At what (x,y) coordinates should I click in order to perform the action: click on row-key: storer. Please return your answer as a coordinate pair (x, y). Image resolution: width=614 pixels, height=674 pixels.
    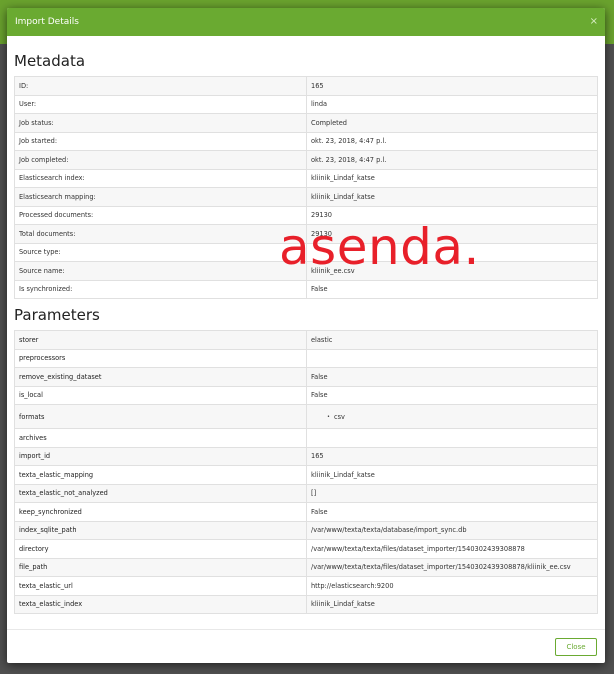
    Looking at the image, I should click on (160, 340).